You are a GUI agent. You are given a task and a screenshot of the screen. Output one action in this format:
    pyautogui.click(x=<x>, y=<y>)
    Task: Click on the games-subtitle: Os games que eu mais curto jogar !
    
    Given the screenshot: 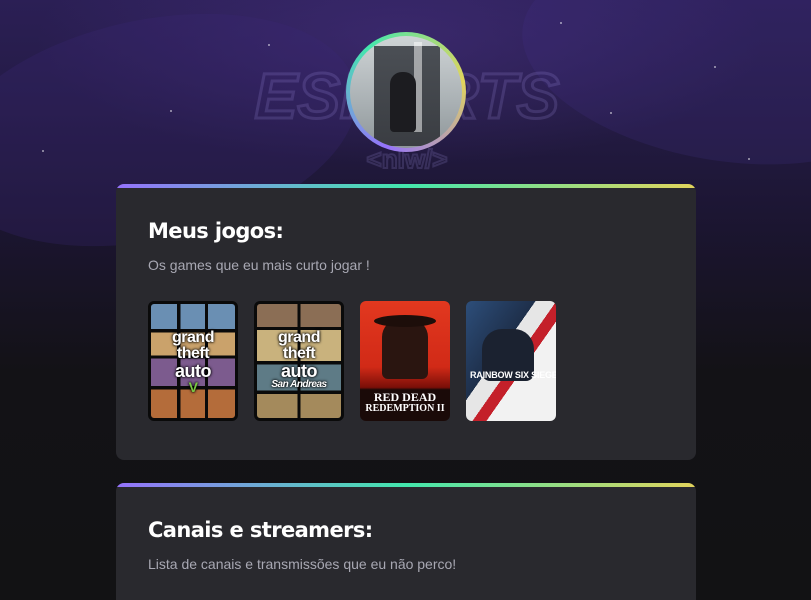 What is the action you would take?
    pyautogui.click(x=259, y=265)
    